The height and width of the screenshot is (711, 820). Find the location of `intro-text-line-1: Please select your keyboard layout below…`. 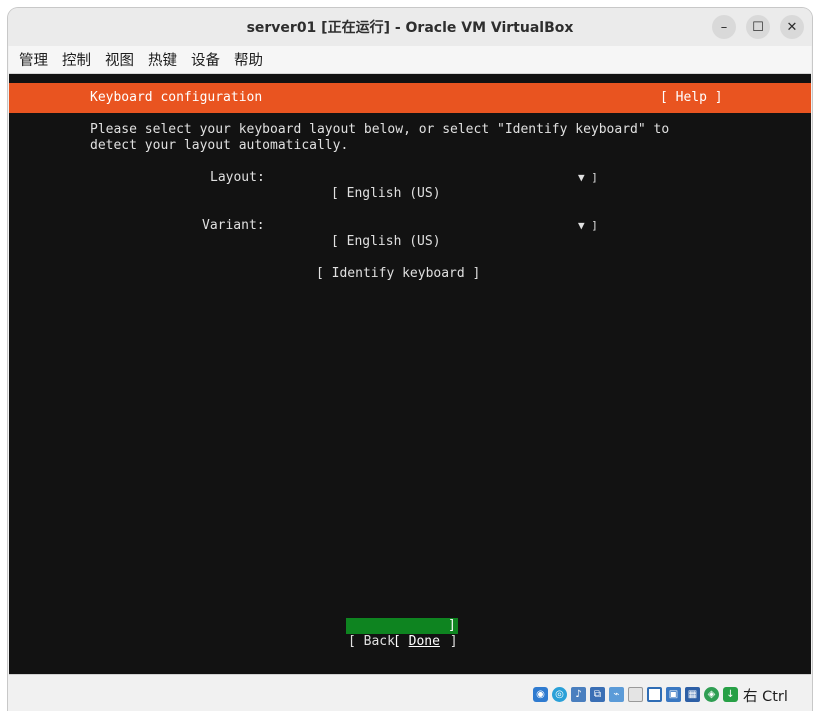

intro-text-line-1: Please select your keyboard layout below… is located at coordinates (380, 129).